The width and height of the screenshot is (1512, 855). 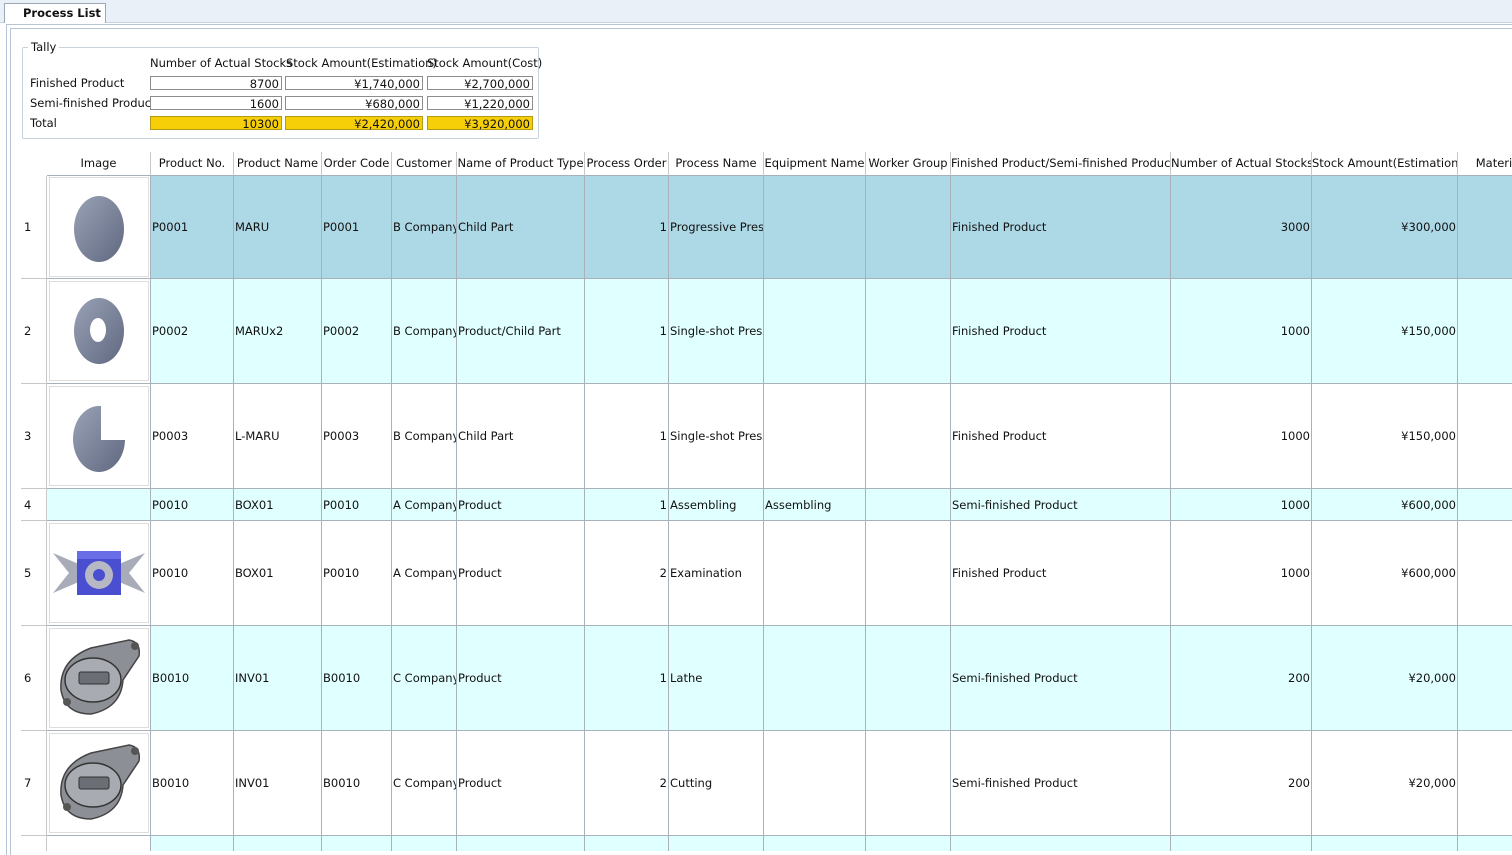 What do you see at coordinates (278, 505) in the screenshot?
I see `table-cell: BOX01` at bounding box center [278, 505].